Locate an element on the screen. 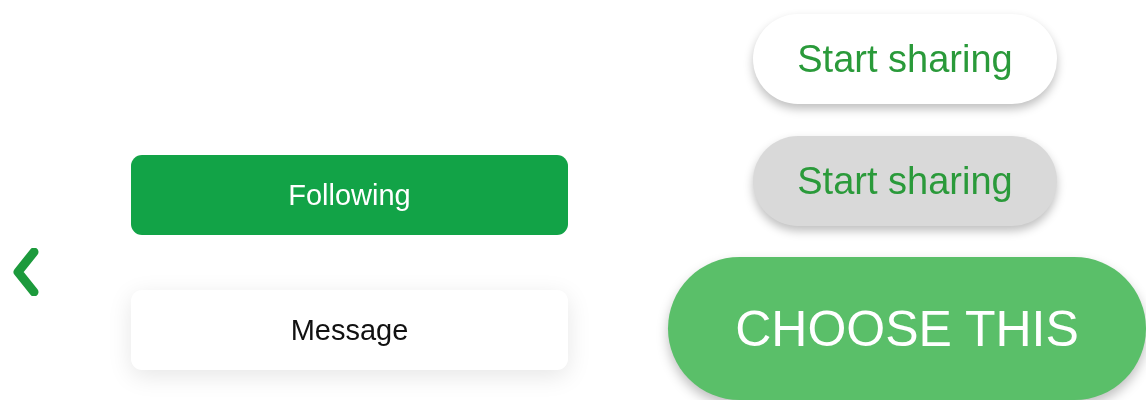  message-button: Message is located at coordinates (349, 330).